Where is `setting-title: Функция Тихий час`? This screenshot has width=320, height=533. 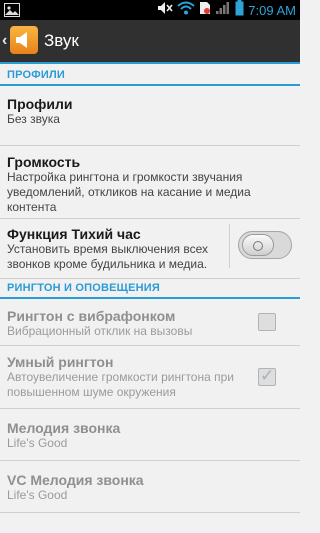 setting-title: Функция Тихий час is located at coordinates (74, 234).